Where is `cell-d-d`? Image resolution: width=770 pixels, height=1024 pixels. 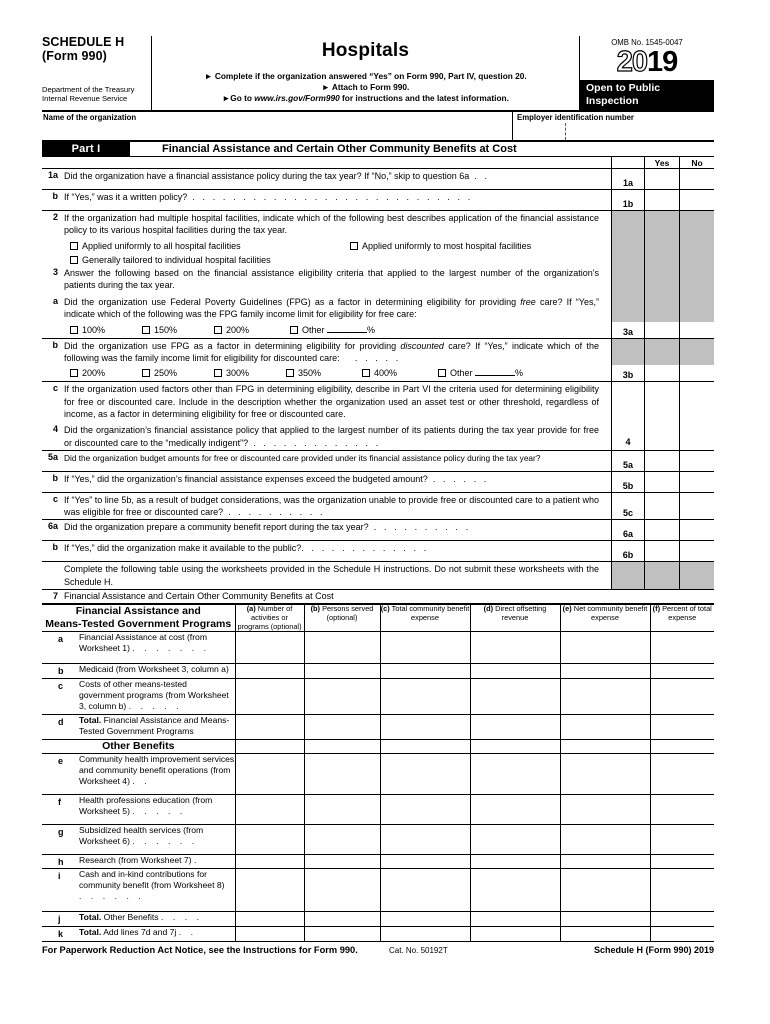
cell-d-d is located at coordinates (515, 727).